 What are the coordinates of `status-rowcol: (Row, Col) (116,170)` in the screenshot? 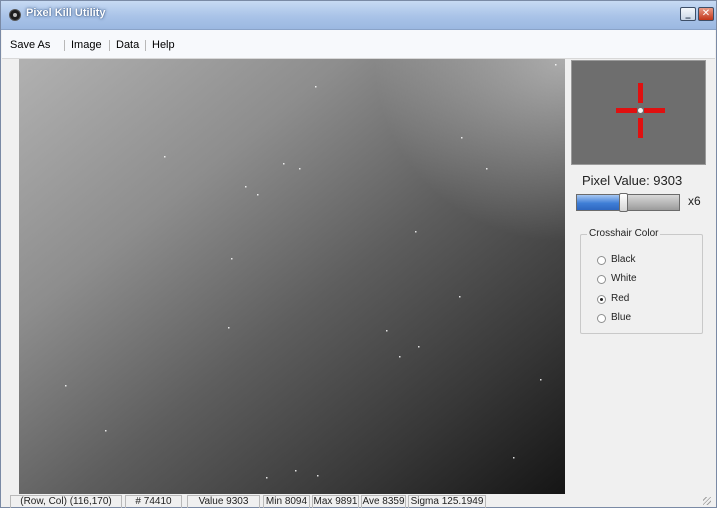 It's located at (66, 501).